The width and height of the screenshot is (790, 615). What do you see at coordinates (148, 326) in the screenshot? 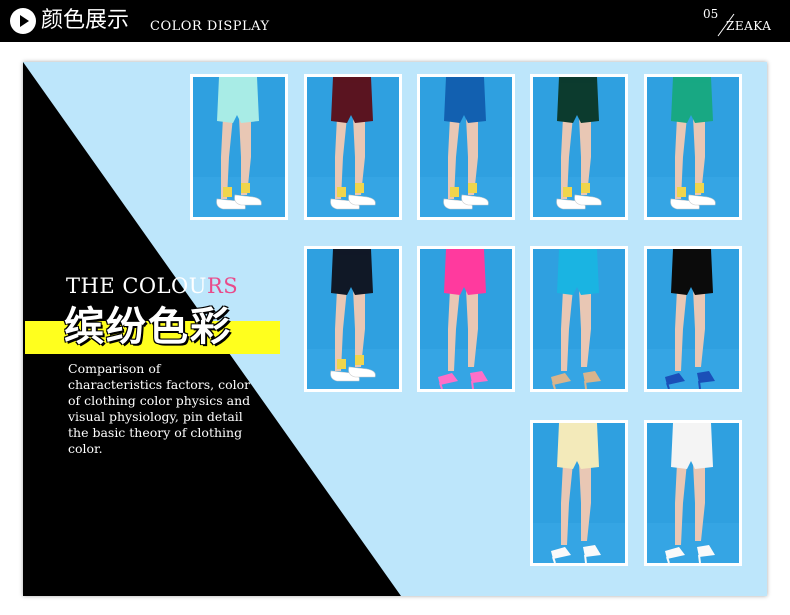
I see `colorful-heading-cn: 缤纷色彩` at bounding box center [148, 326].